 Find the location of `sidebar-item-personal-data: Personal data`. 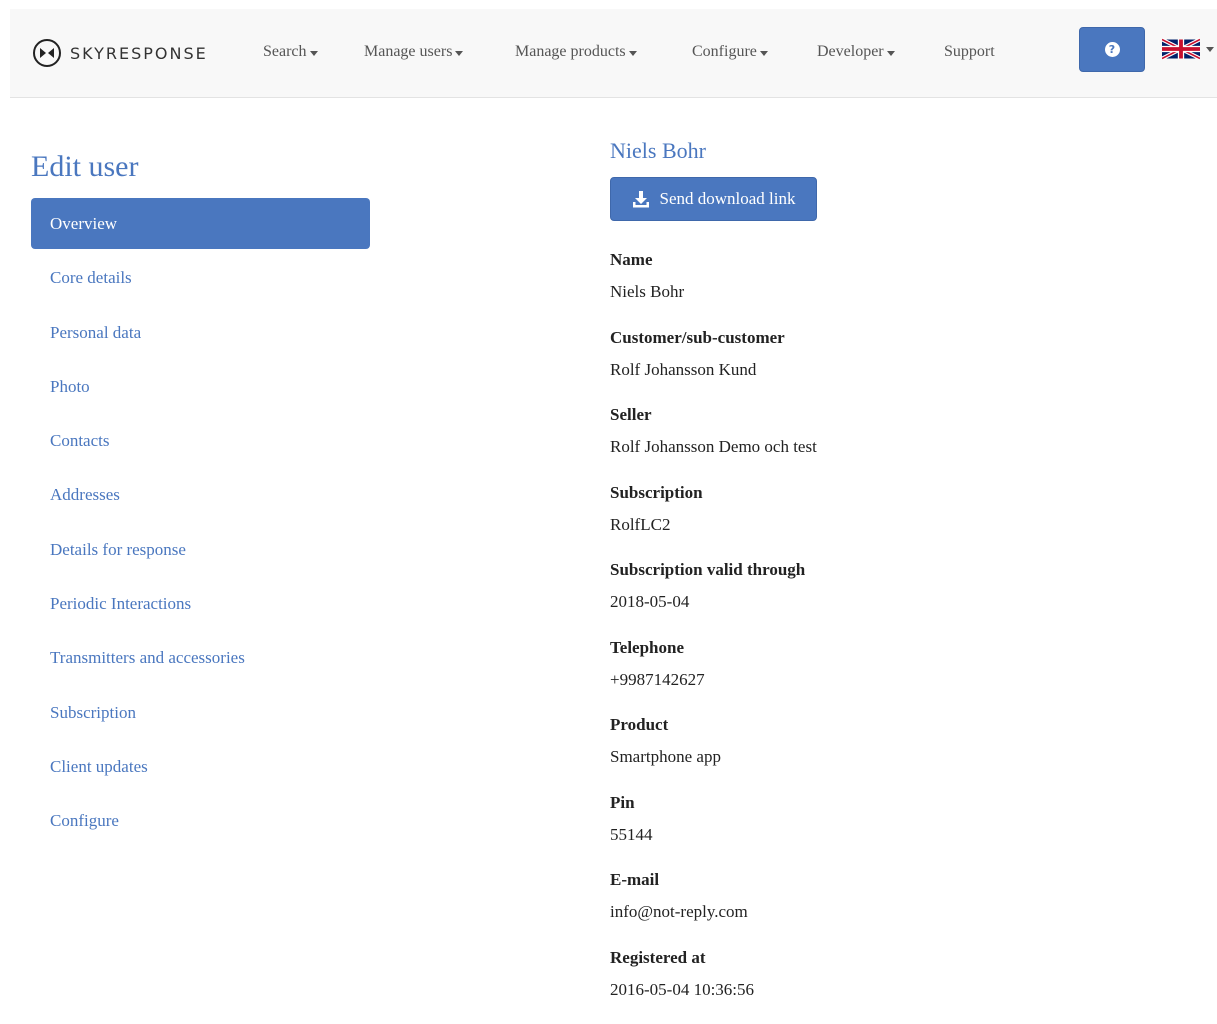

sidebar-item-personal-data: Personal data is located at coordinates (200, 332).